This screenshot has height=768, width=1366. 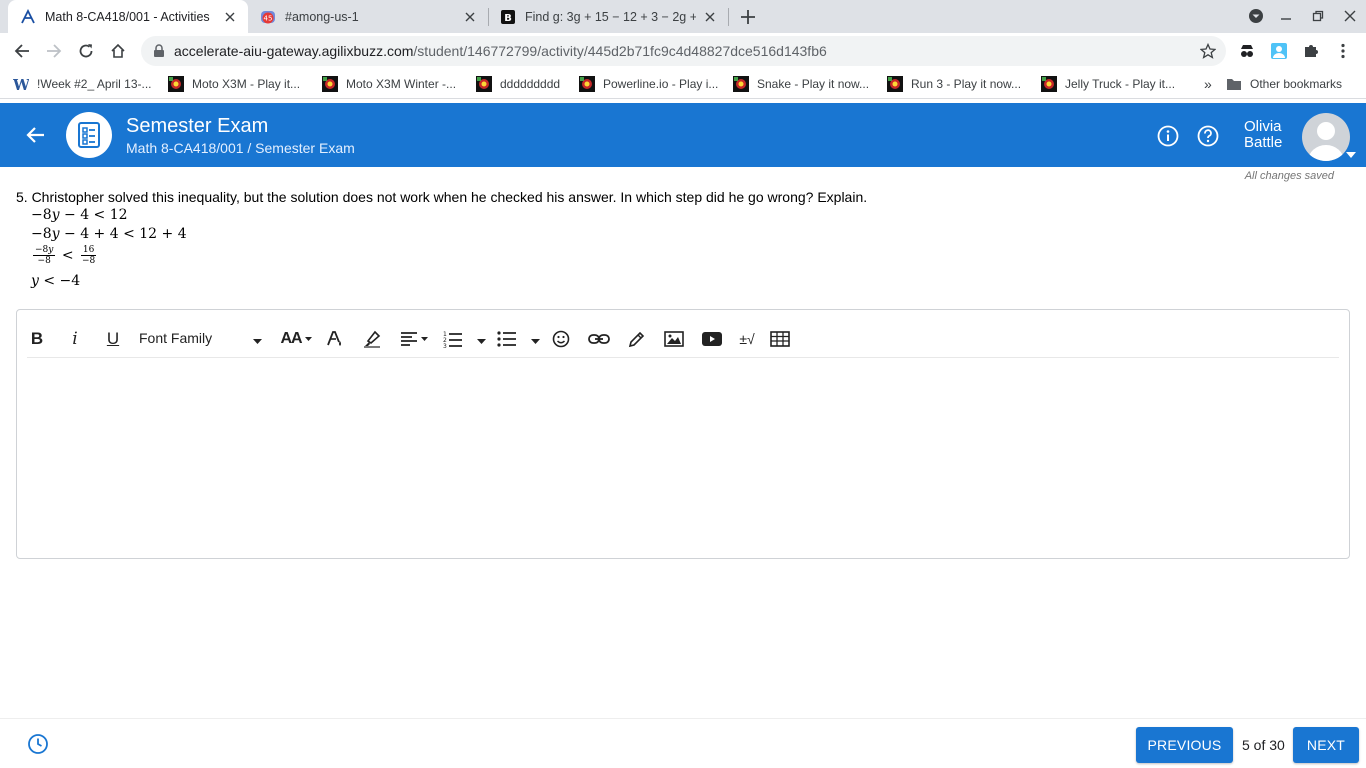 What do you see at coordinates (637, 339) in the screenshot?
I see `draw-pencil-icon` at bounding box center [637, 339].